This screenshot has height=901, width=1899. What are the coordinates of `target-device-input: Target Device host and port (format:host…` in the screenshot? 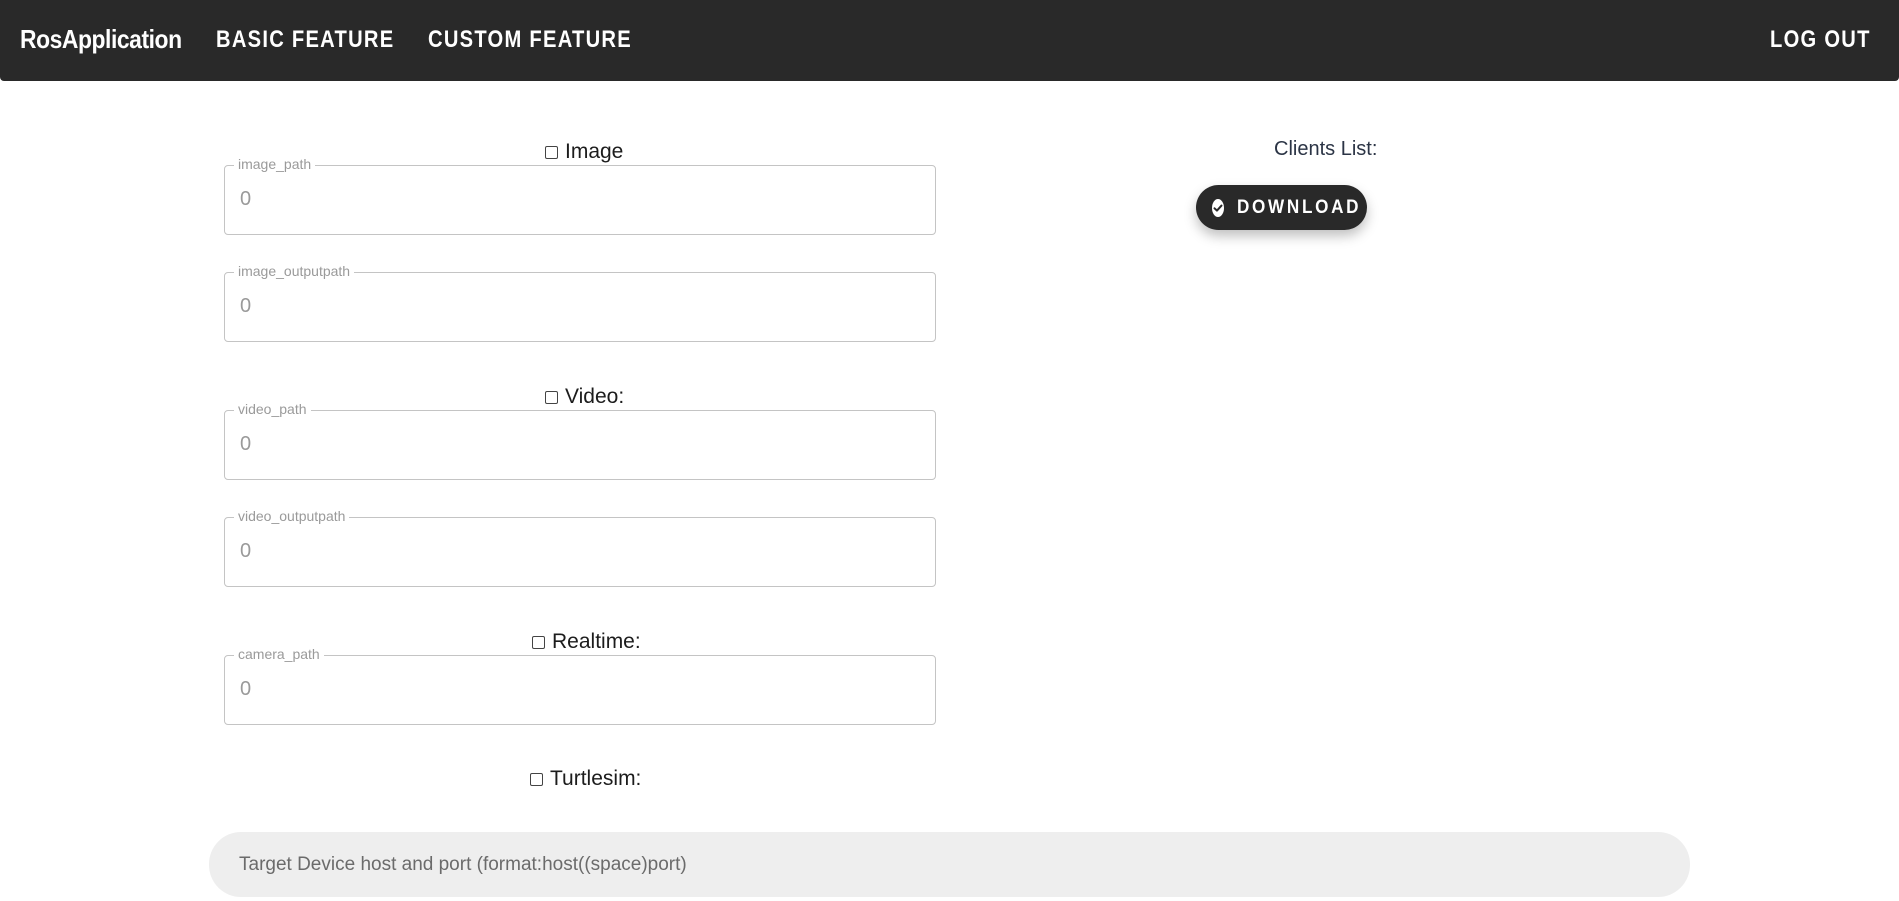 It's located at (949, 864).